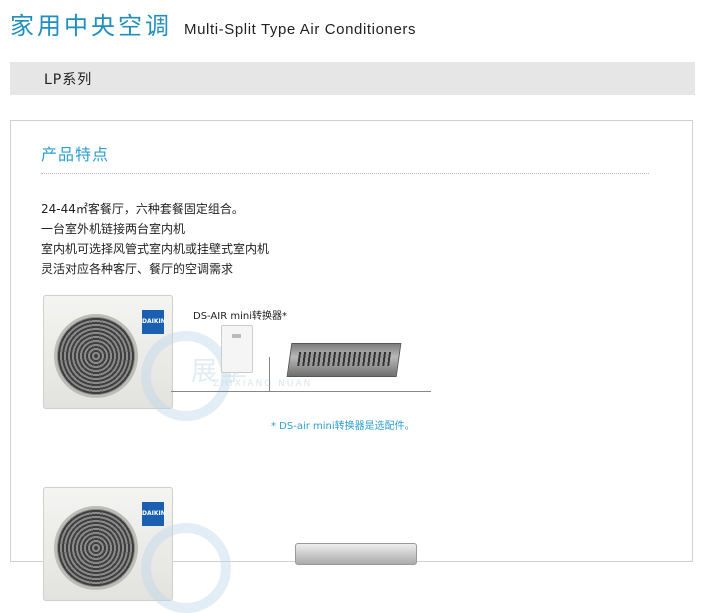  What do you see at coordinates (300, 29) in the screenshot?
I see `page-subtitle: Multi-Split Type Air Conditioners` at bounding box center [300, 29].